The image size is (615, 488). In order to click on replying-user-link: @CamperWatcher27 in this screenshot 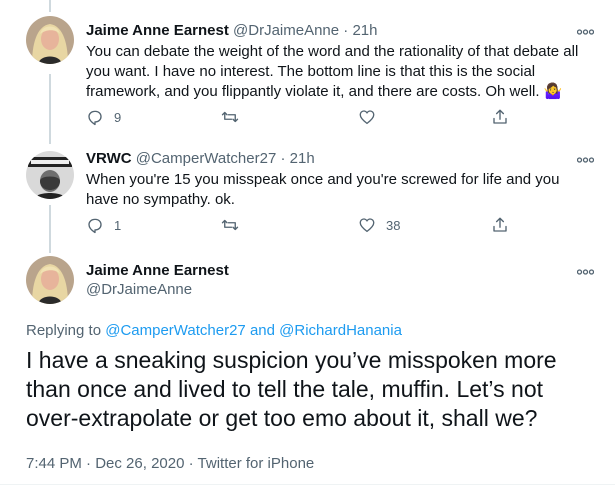, I will do `click(175, 330)`.